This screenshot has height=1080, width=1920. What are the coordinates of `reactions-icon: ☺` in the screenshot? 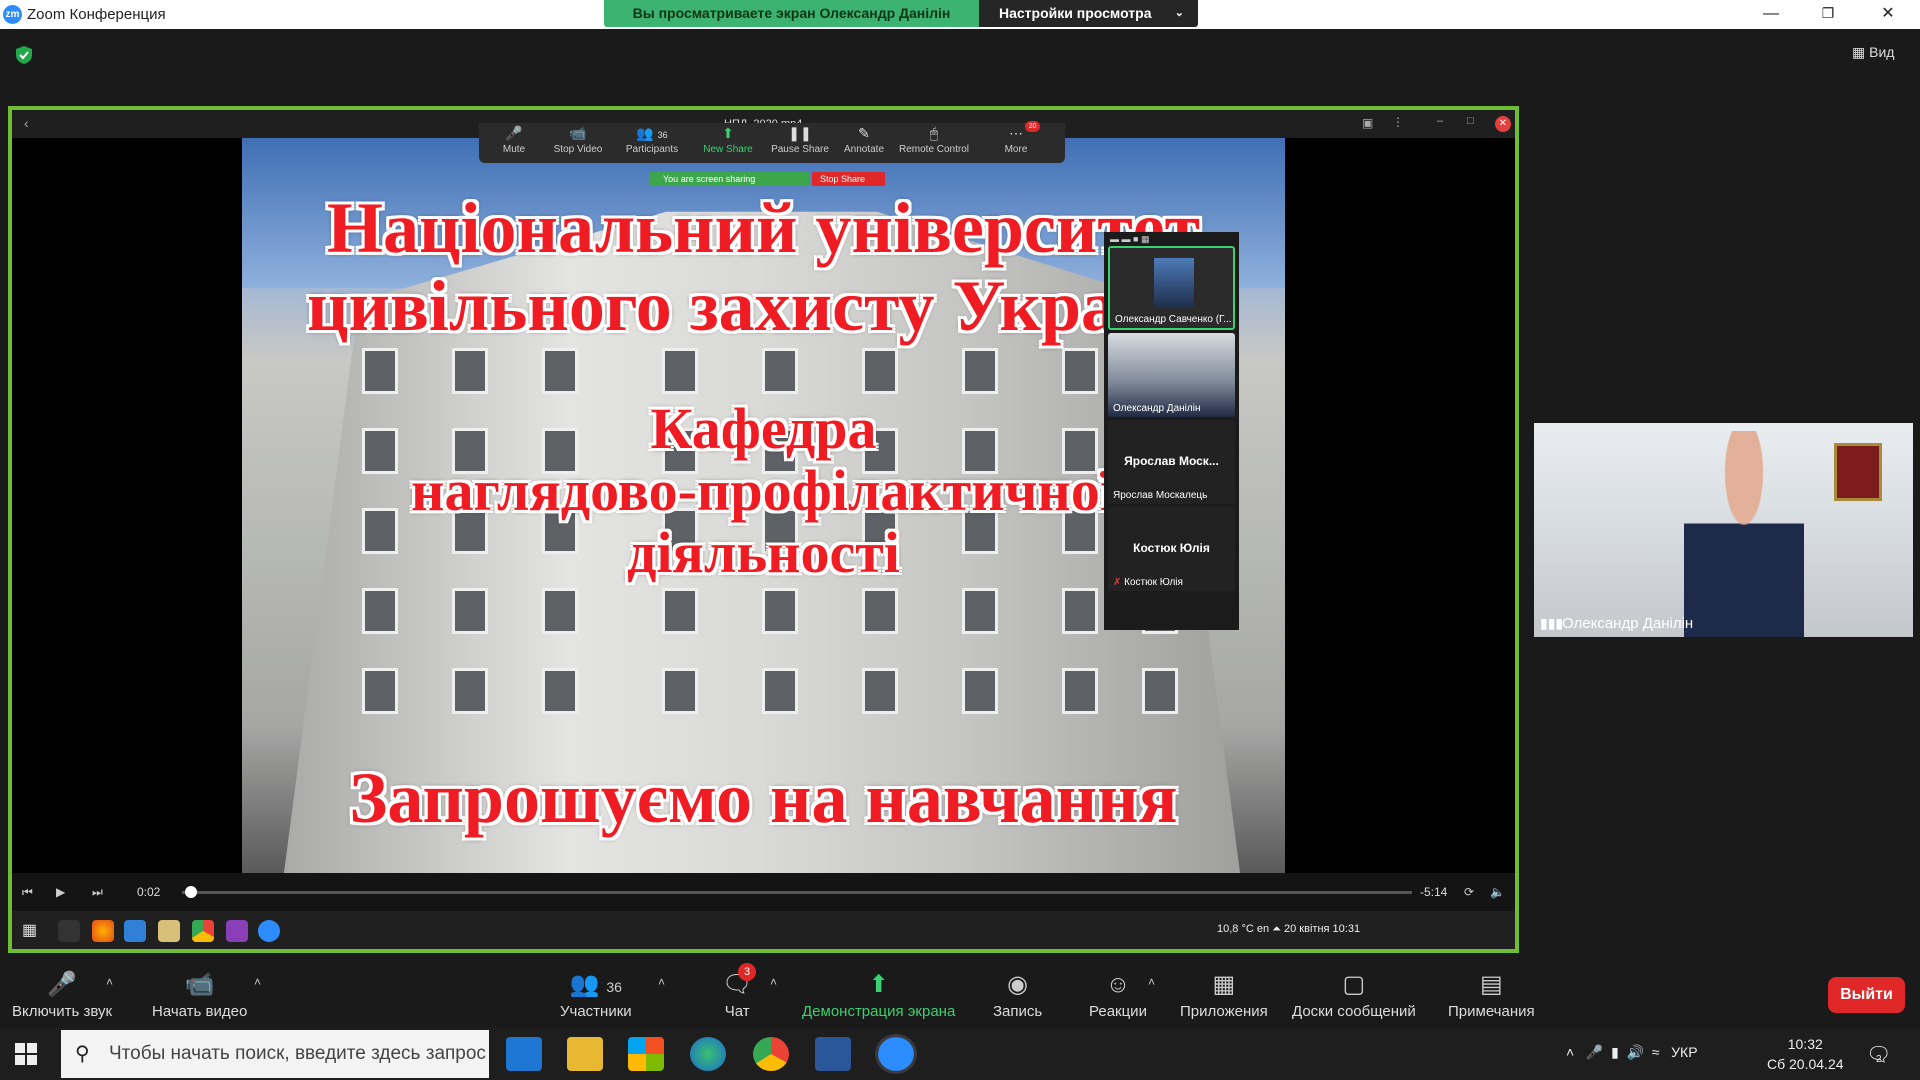 It's located at (1118, 984).